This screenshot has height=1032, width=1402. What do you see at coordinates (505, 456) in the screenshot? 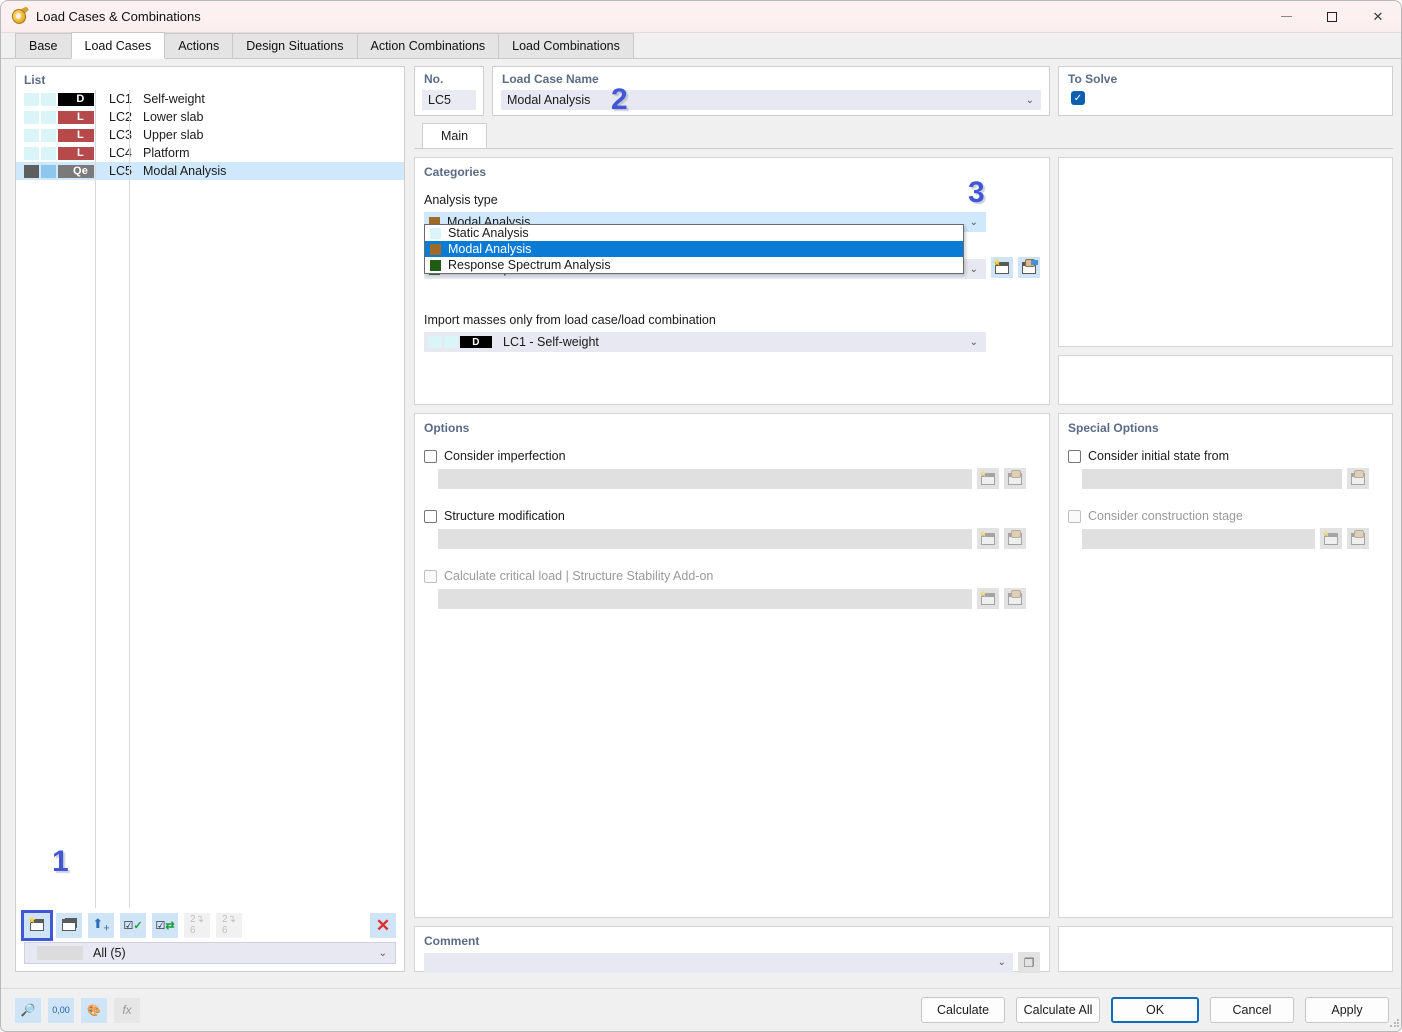
I see `consider-imperfection-label: Consider imperfection` at bounding box center [505, 456].